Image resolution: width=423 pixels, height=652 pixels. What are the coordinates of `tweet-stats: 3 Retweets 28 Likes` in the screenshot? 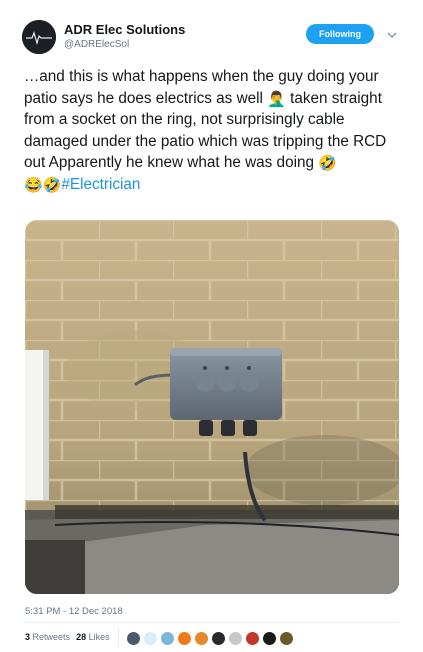 It's located at (67, 637).